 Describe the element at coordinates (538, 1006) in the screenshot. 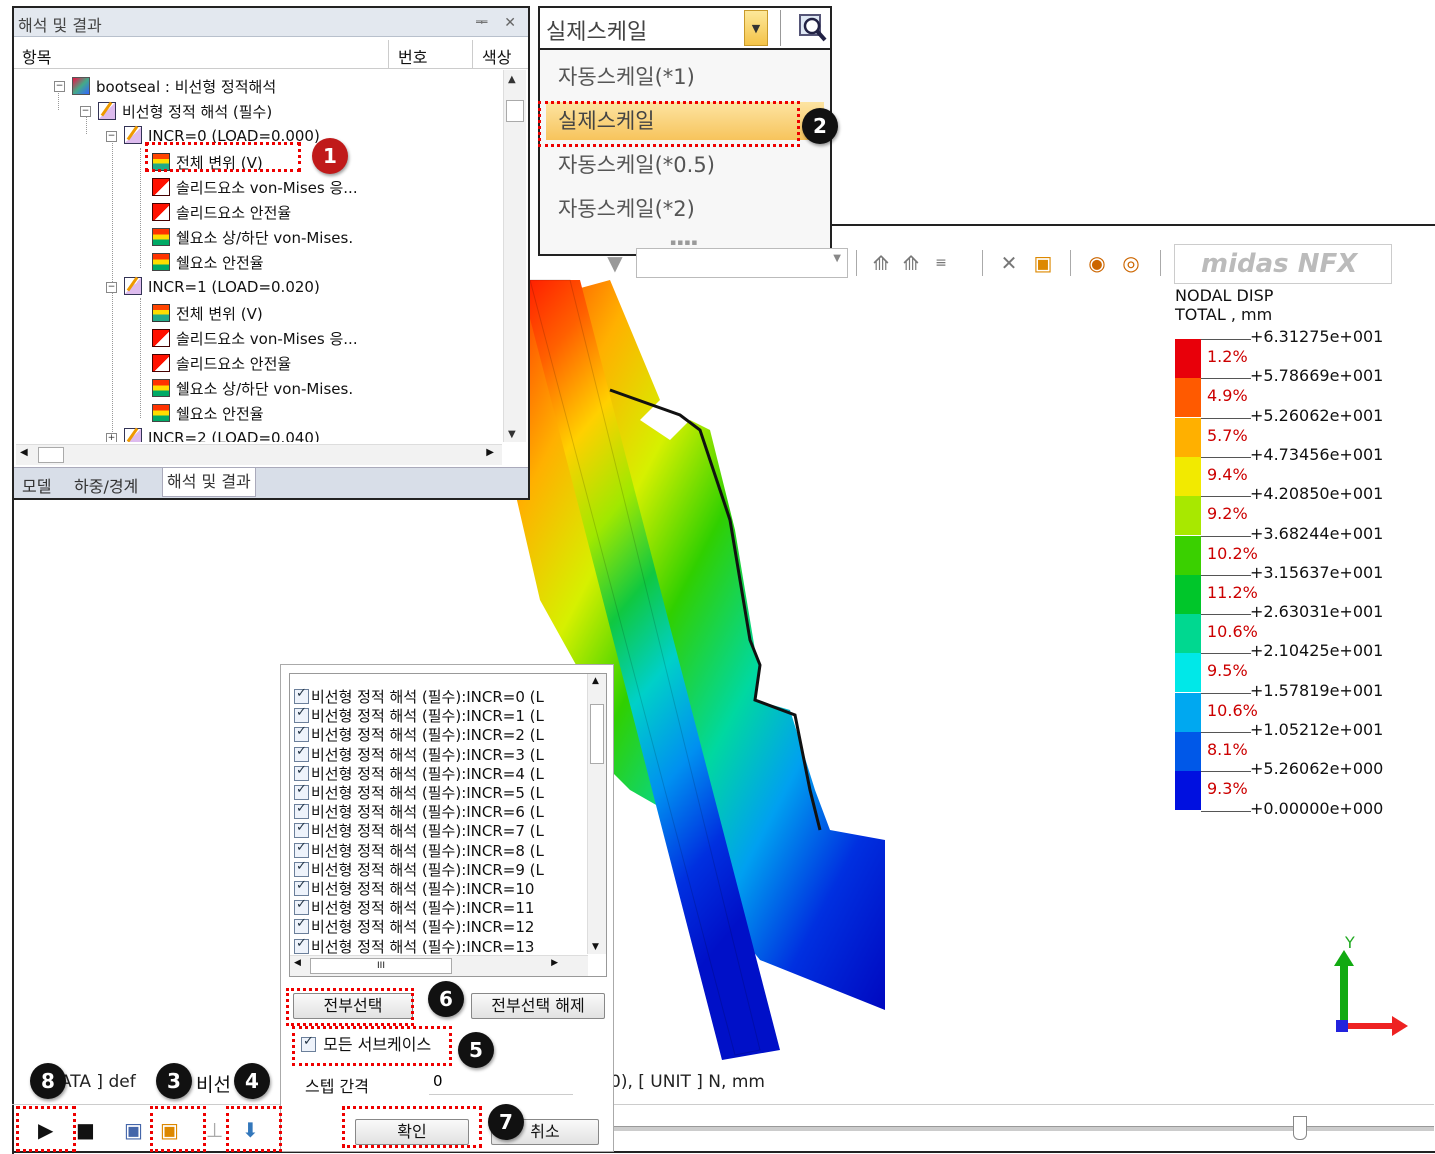

I see `deselect-all-button: 전부선택 해제` at that location.